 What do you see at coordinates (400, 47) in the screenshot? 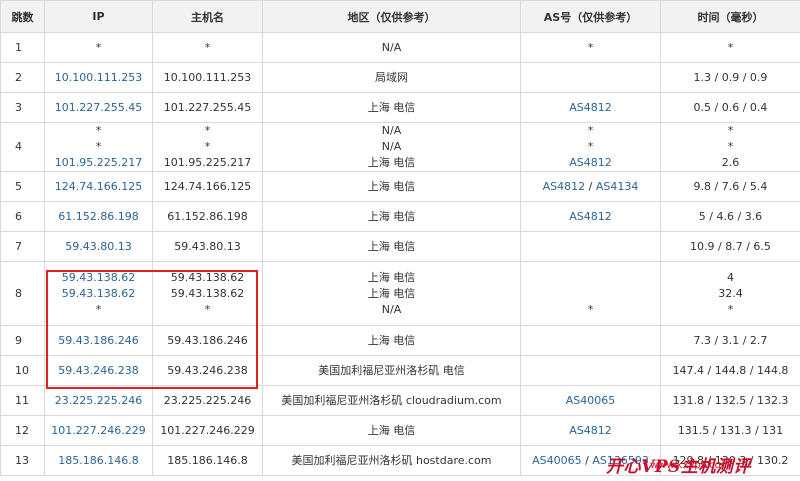
I see `table-row: 1 * * N/A * *` at bounding box center [400, 47].